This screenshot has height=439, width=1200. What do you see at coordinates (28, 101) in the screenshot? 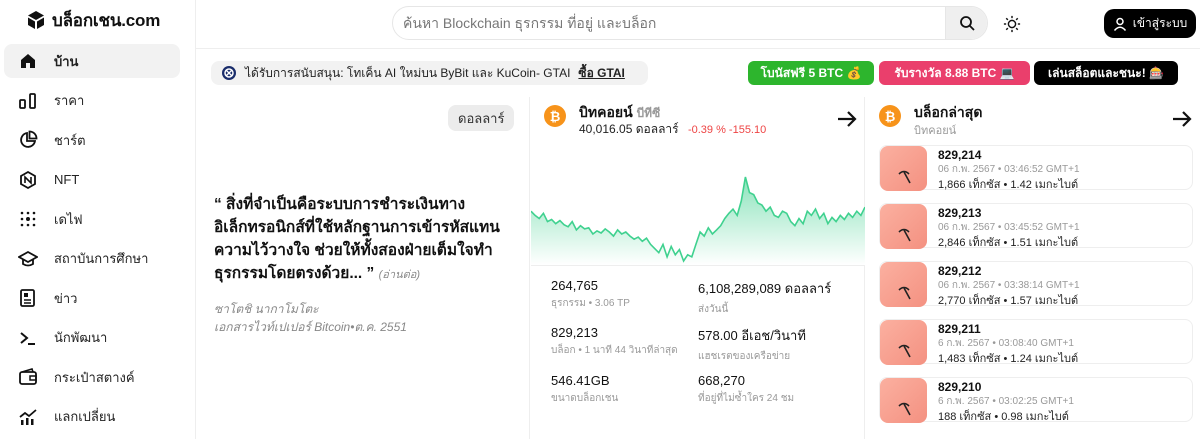
I see `price-bars-icon` at bounding box center [28, 101].